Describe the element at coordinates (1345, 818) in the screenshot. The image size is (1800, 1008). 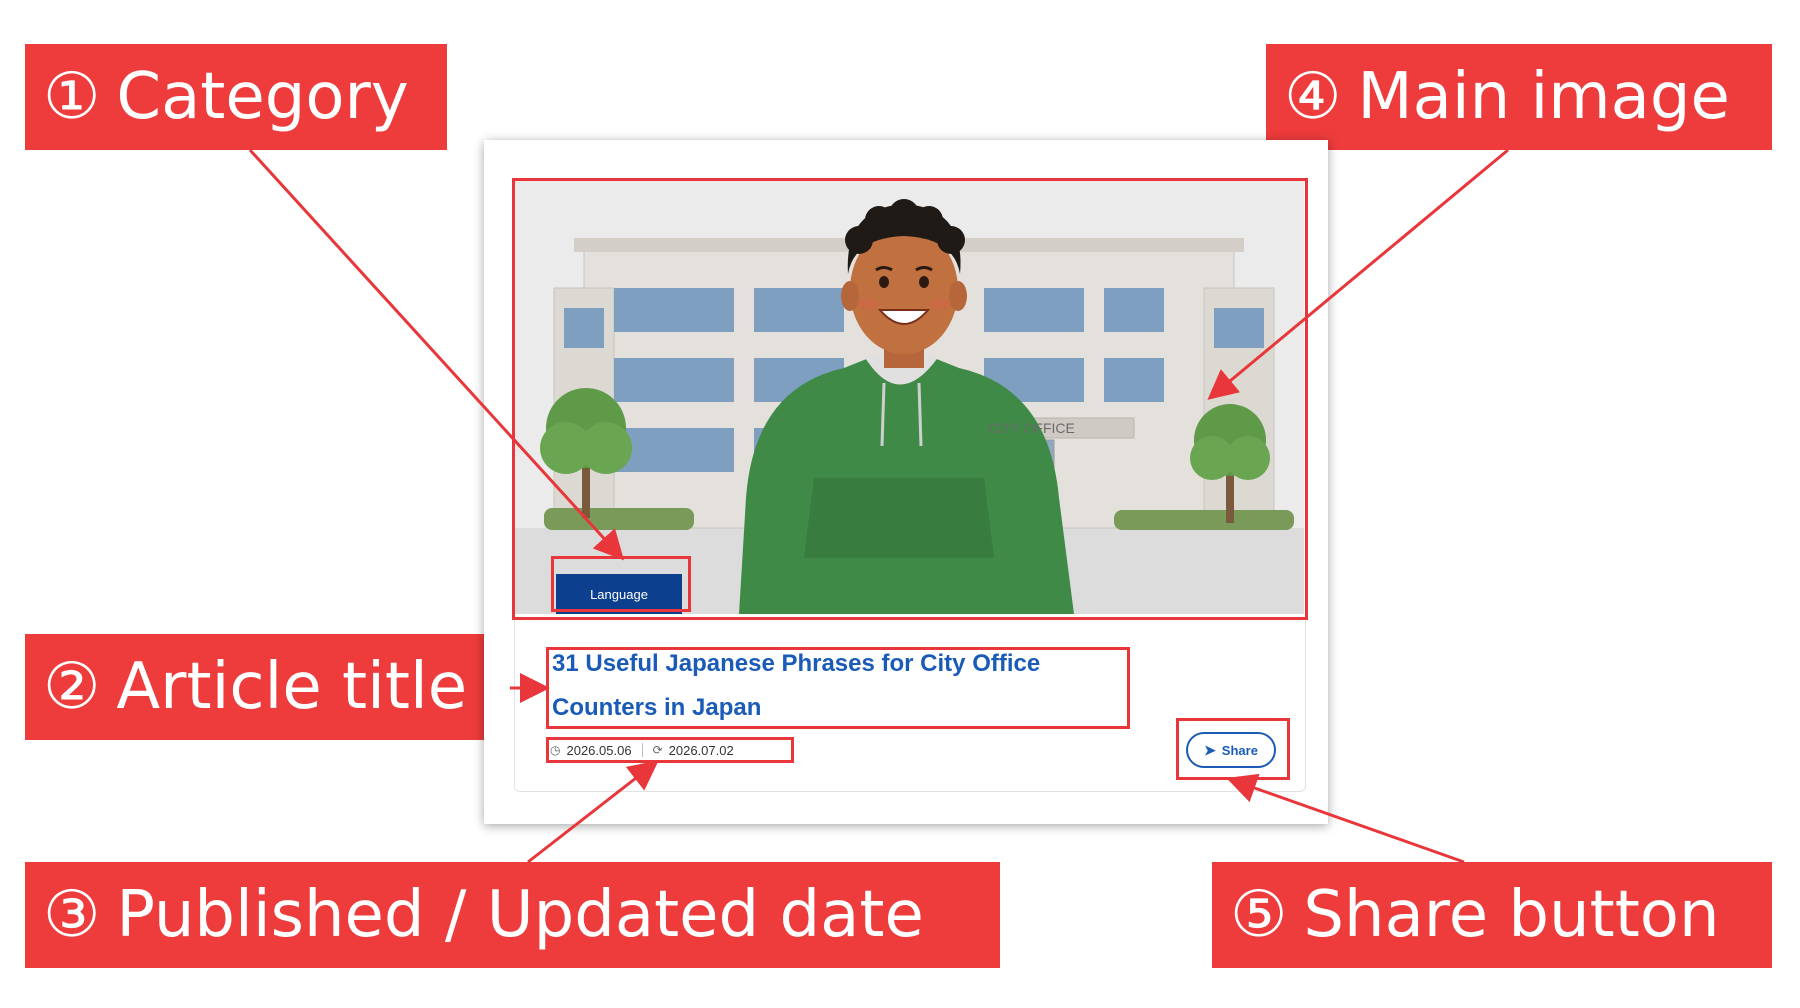
I see `arrow-share-button` at that location.